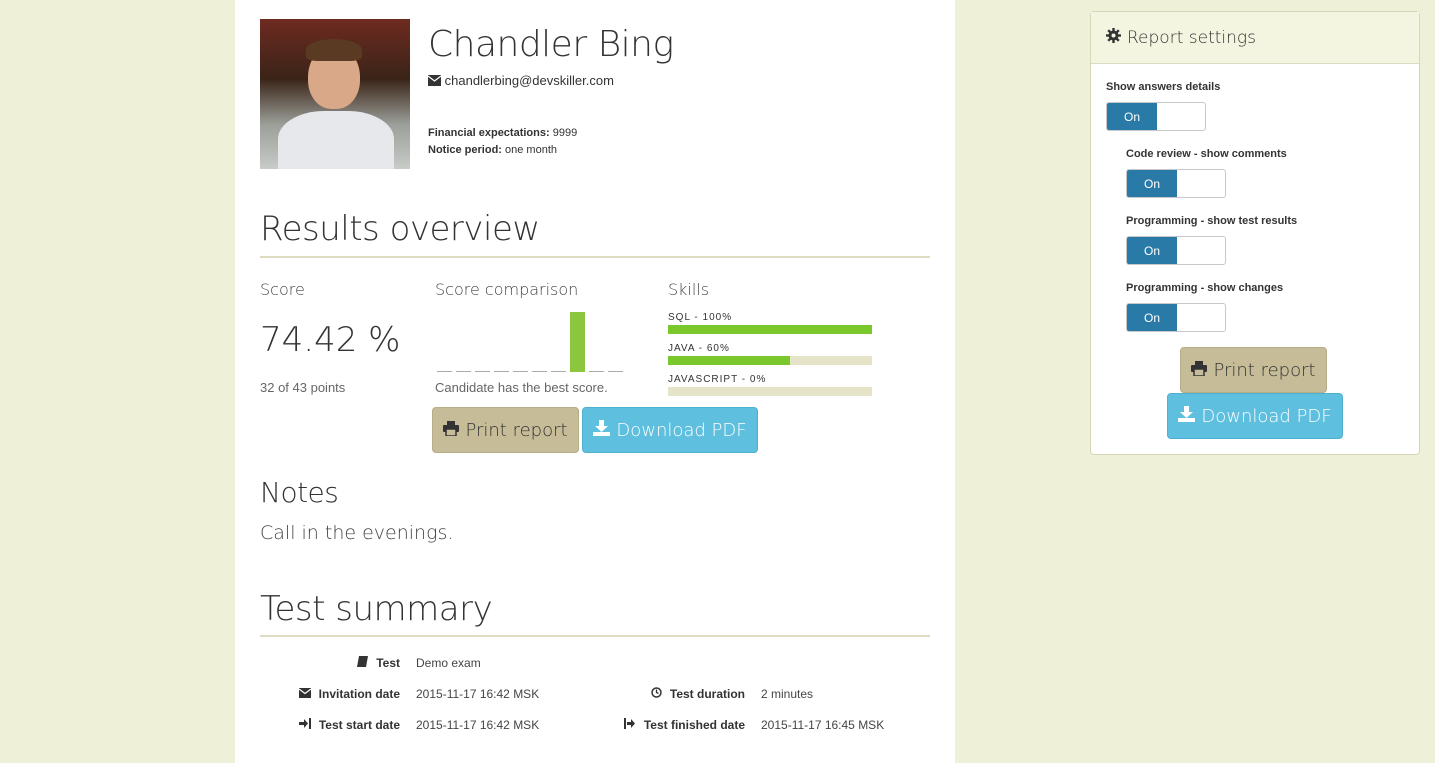  What do you see at coordinates (700, 317) in the screenshot?
I see `skill-label-sql: SQL - 100%` at bounding box center [700, 317].